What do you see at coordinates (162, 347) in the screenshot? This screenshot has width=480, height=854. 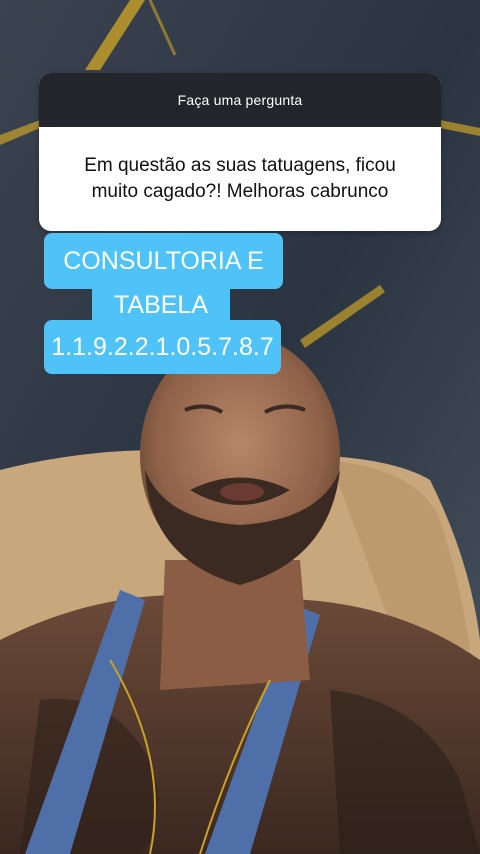 I see `caption-line-3: 1.1.9.2.2.1.0.5.7.8.7` at bounding box center [162, 347].